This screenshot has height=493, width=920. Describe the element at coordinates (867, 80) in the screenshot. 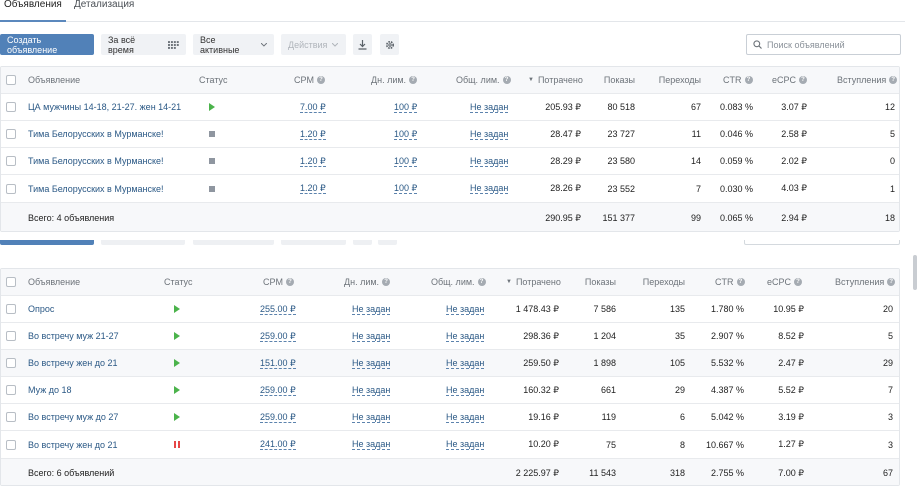

I see `header-joins: Вступления?` at that location.